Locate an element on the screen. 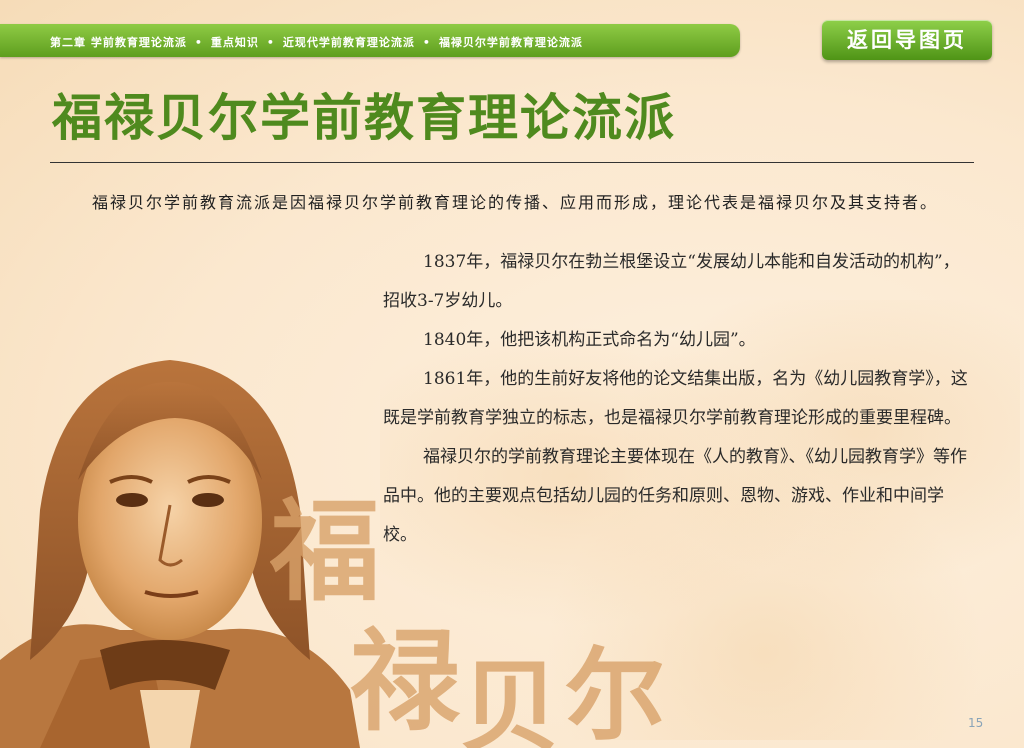 Image resolution: width=1024 pixels, height=748 pixels. calligraphy-char: 禄 is located at coordinates (405, 681).